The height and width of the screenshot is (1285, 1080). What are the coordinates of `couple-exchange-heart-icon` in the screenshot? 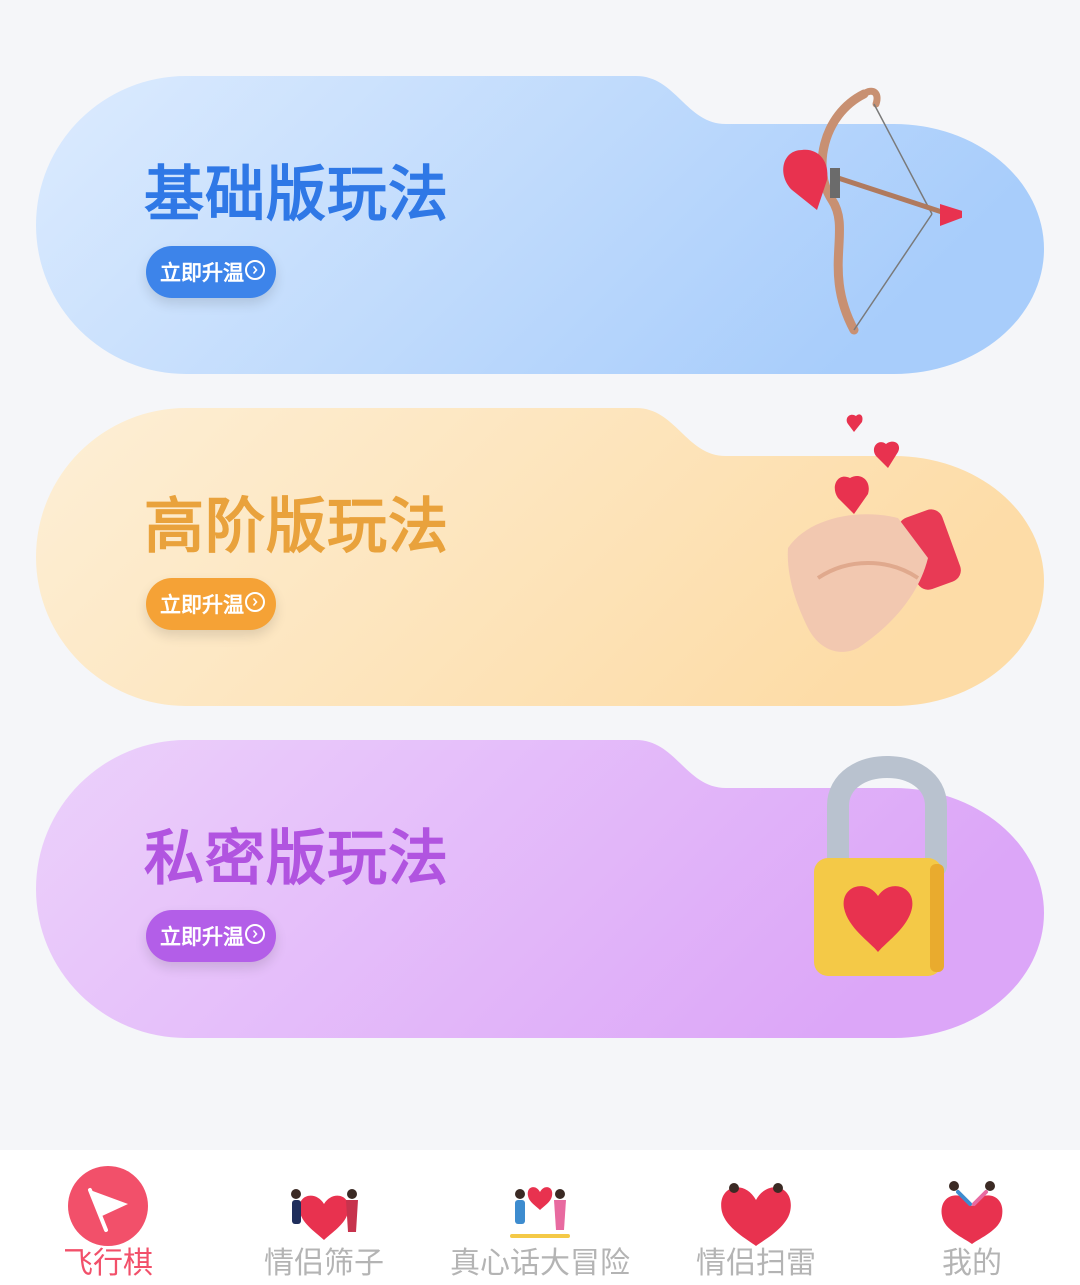 It's located at (540, 1212).